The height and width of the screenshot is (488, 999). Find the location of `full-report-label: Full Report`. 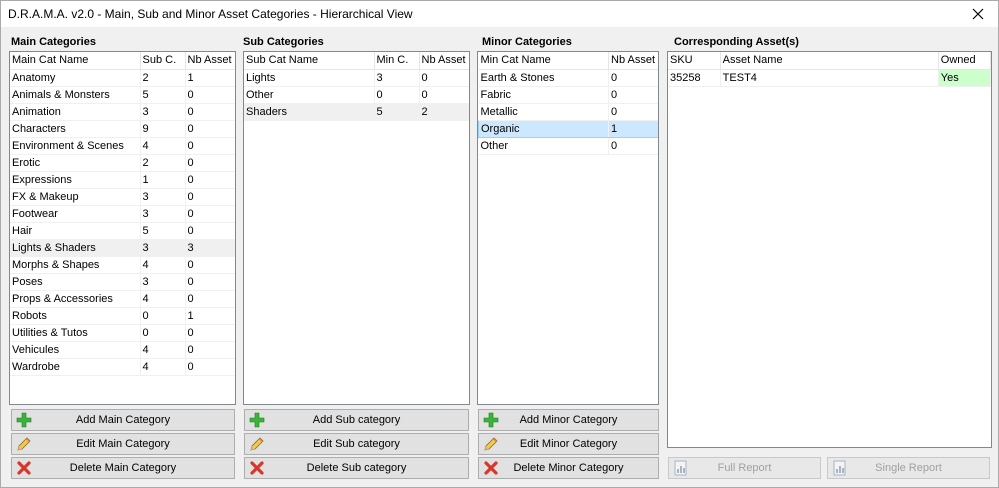

full-report-label: Full Report is located at coordinates (744, 468).